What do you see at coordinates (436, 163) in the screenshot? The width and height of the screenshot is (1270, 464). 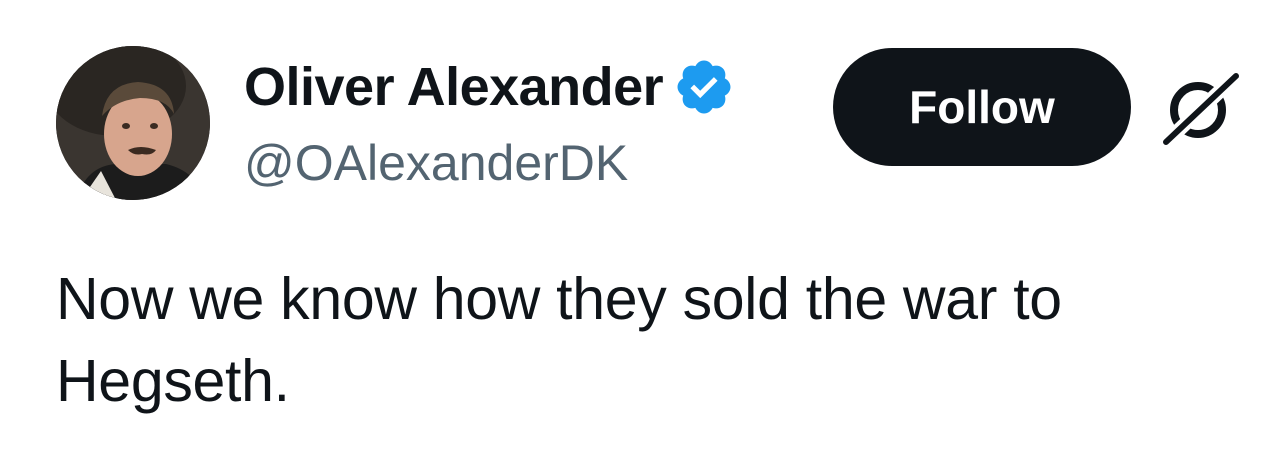 I see `user-handle: @OAlexanderDK` at bounding box center [436, 163].